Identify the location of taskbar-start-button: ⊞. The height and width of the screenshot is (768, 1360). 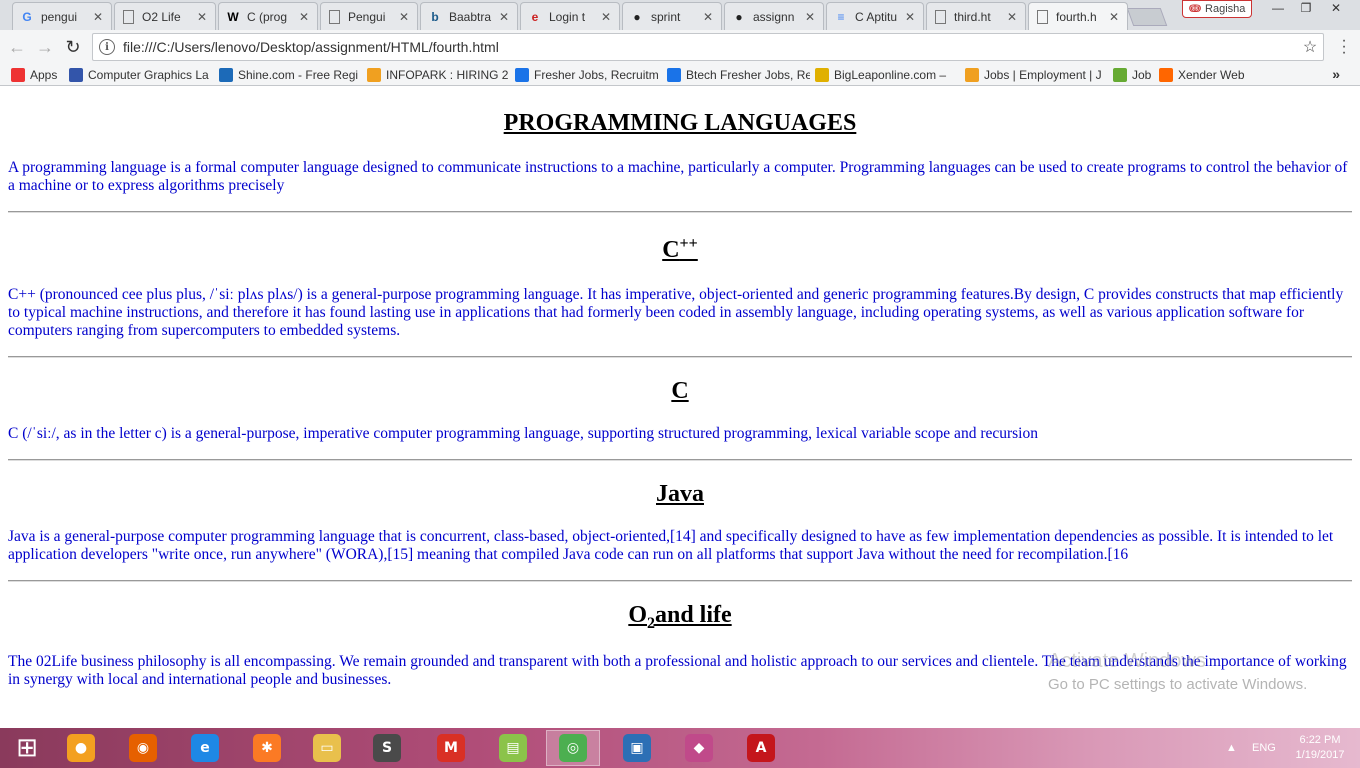
(27, 748).